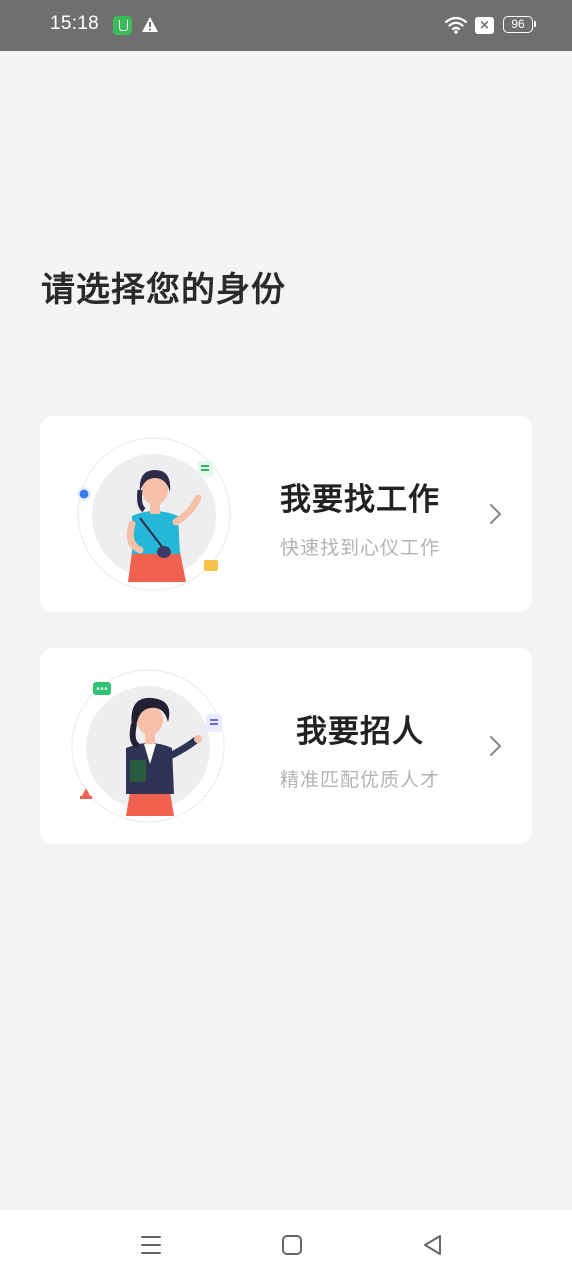 The width and height of the screenshot is (572, 1280). I want to click on role-subtitle: 精准匹配优质人才, so click(359, 780).